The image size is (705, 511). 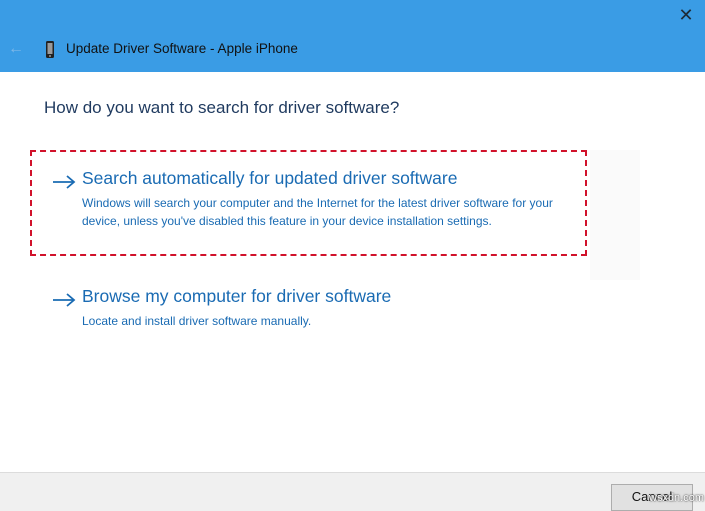 I want to click on option-hover-background, so click(x=615, y=215).